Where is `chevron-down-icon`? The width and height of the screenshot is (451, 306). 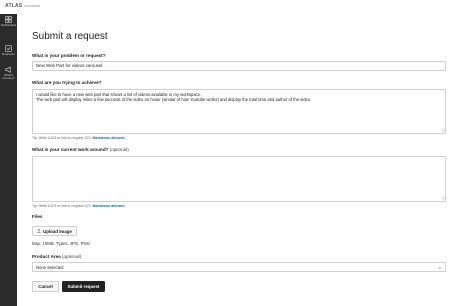 chevron-down-icon is located at coordinates (440, 267).